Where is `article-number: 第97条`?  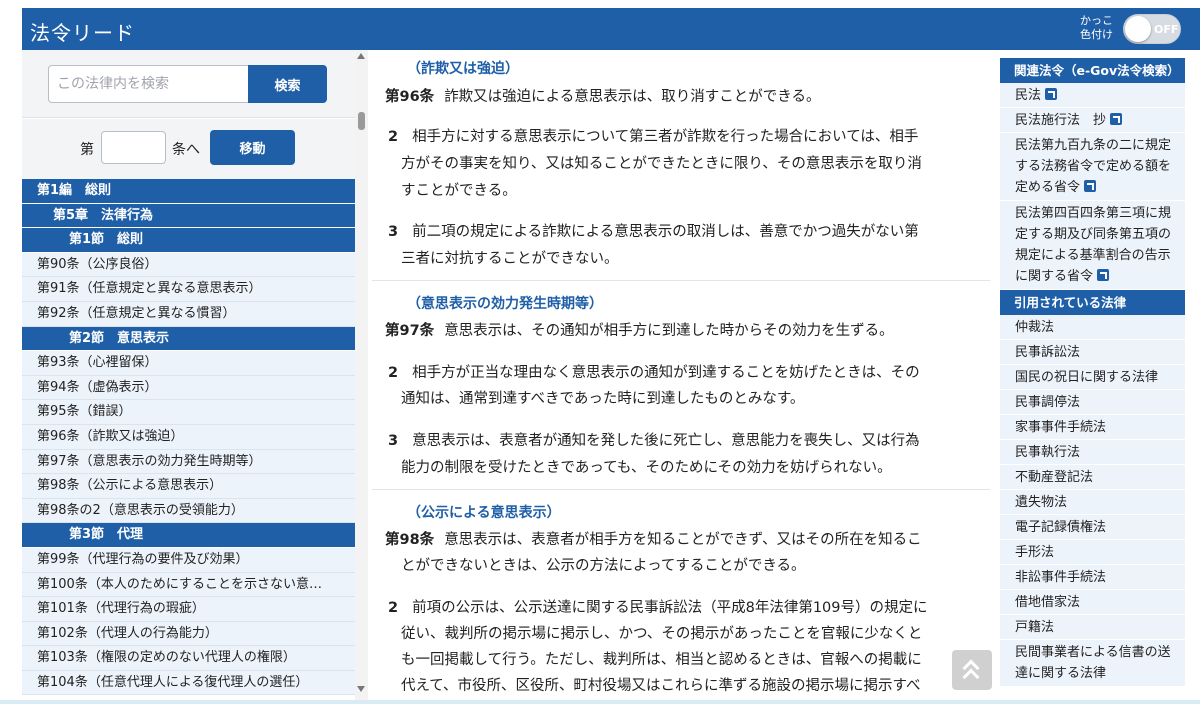 article-number: 第97条 is located at coordinates (410, 331).